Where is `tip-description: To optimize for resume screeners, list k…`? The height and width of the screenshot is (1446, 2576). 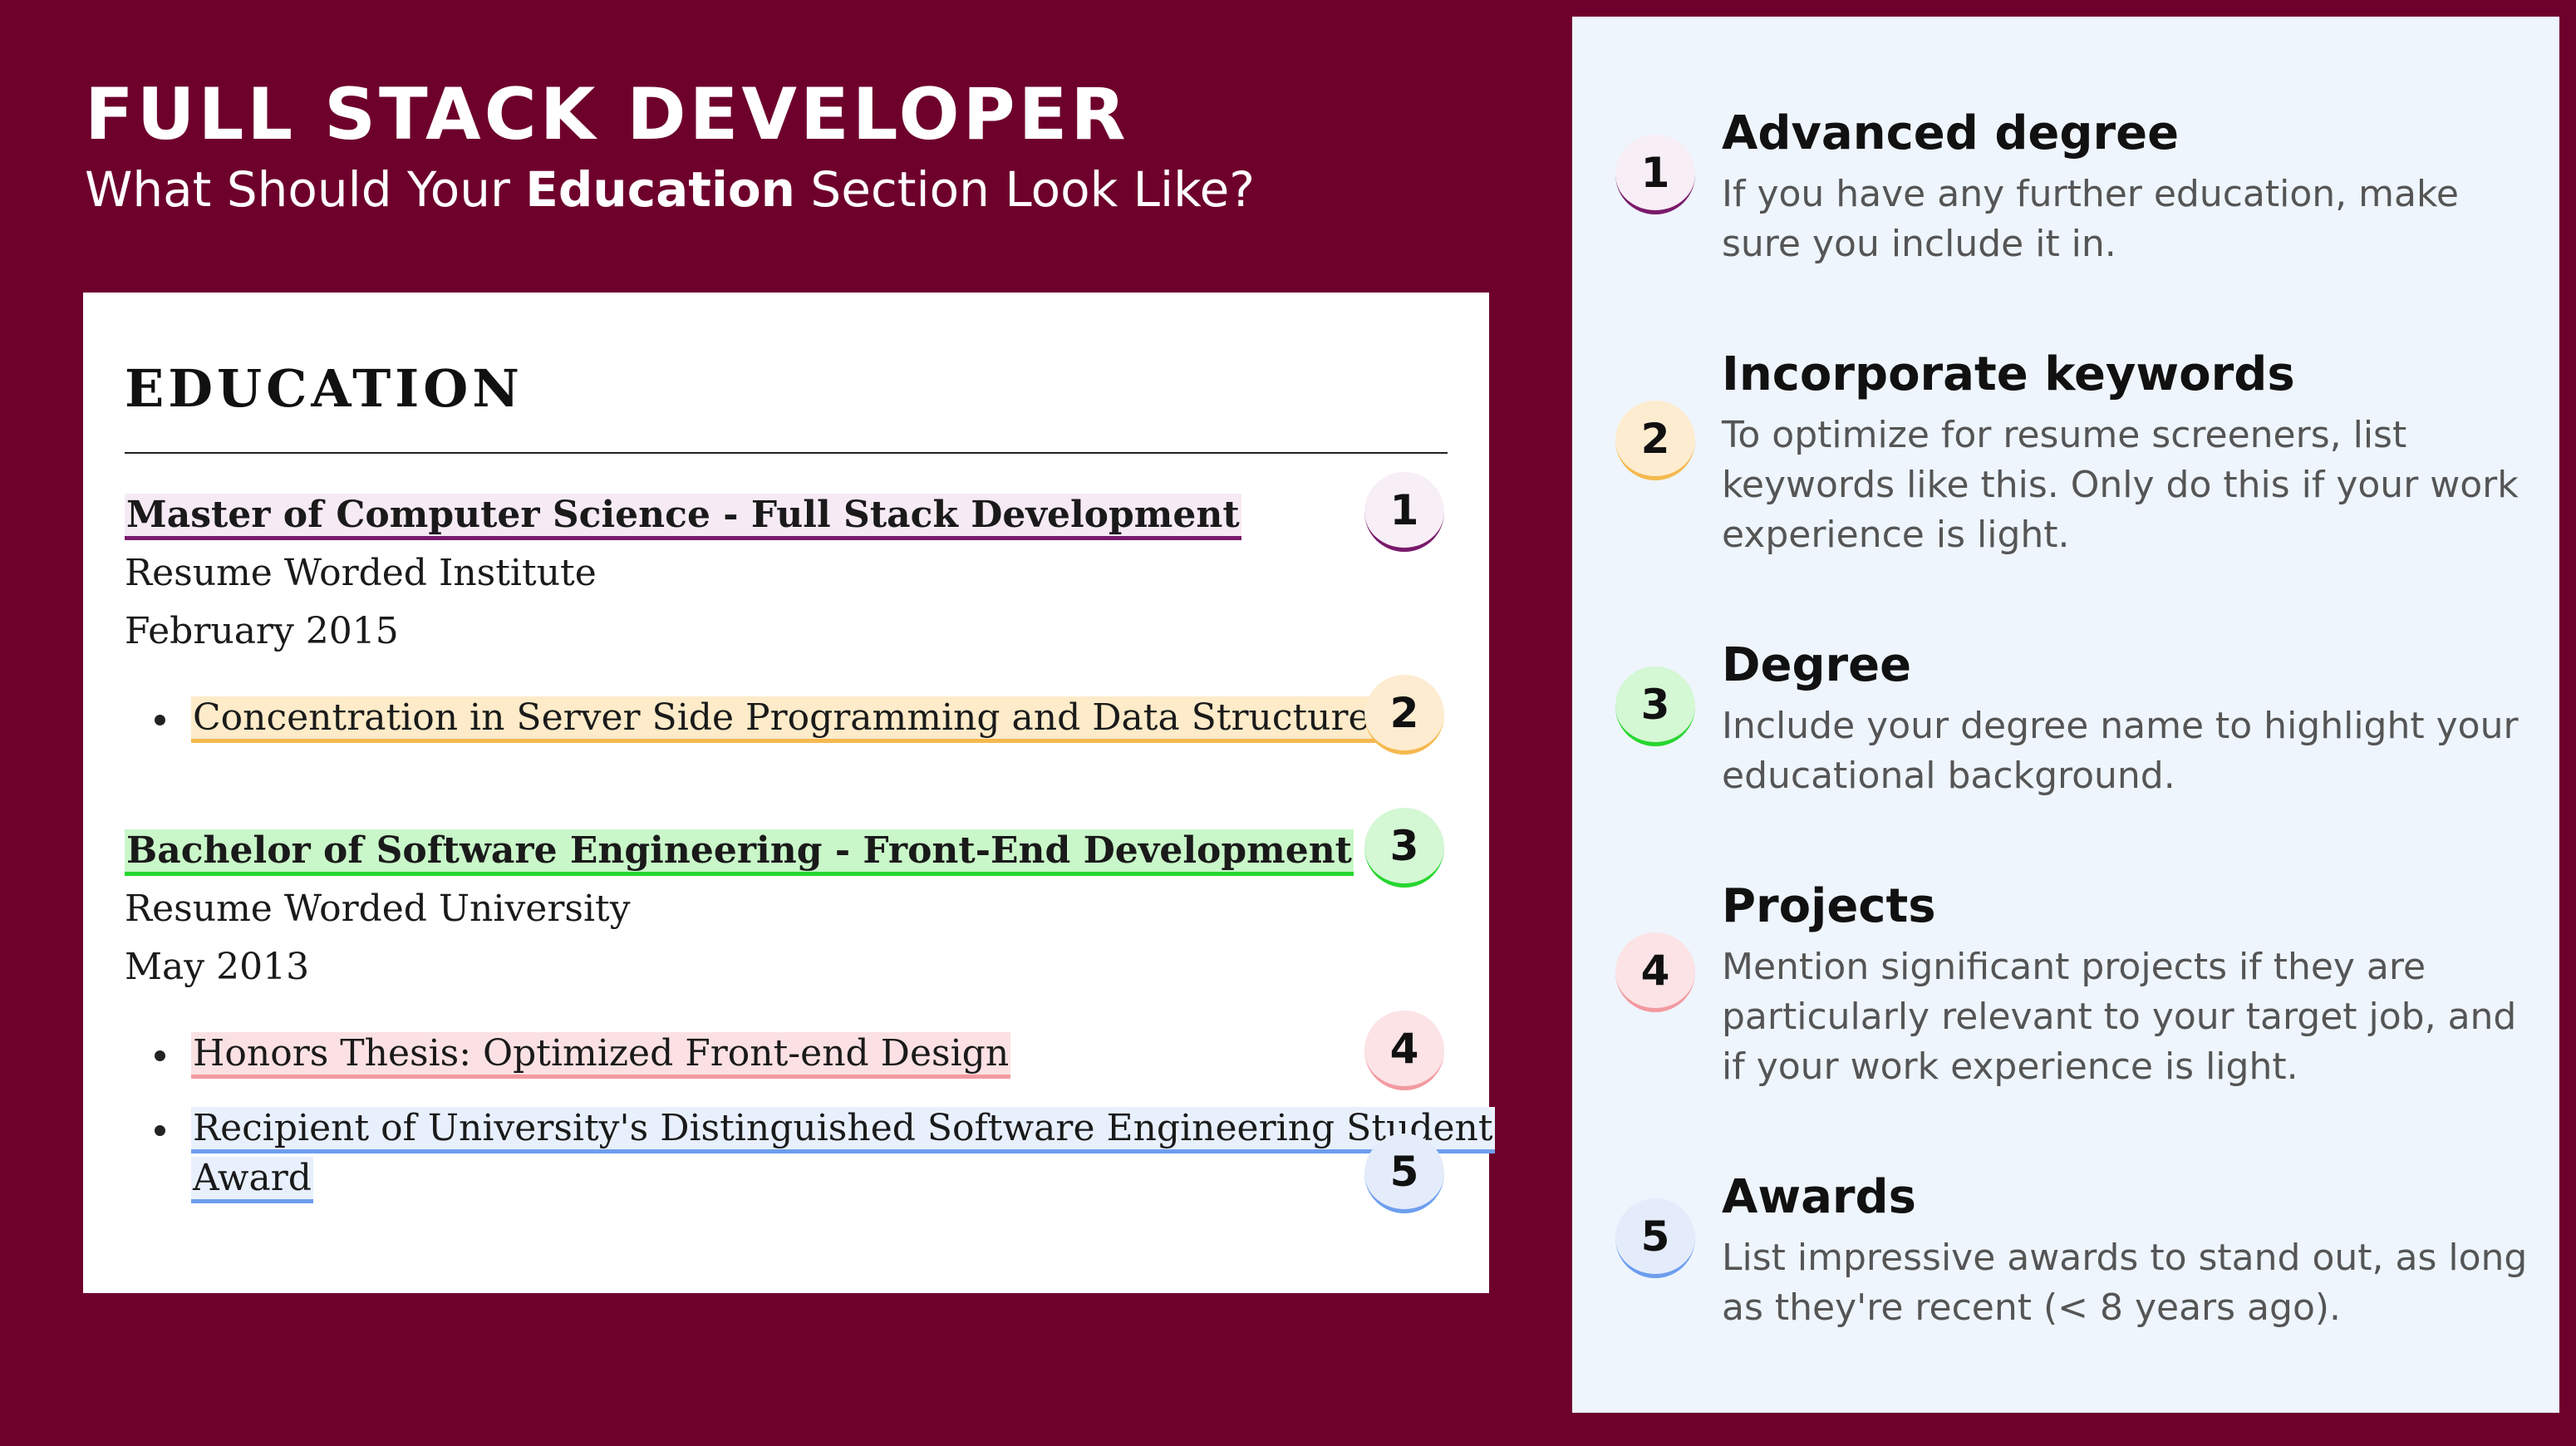 tip-description: To optimize for resume screeners, list k… is located at coordinates (2120, 485).